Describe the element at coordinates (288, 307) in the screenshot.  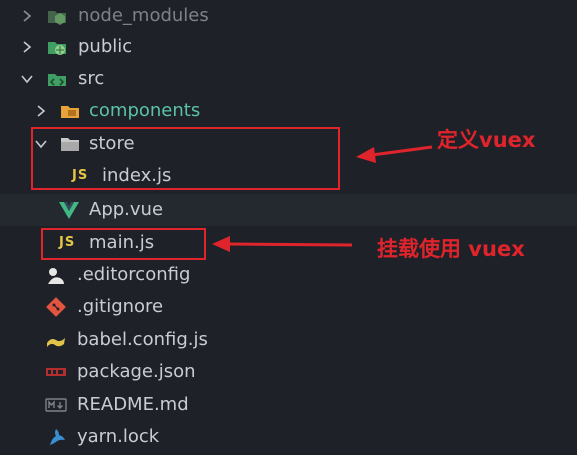
I see `tree-item-gitignore: .gitignore` at that location.